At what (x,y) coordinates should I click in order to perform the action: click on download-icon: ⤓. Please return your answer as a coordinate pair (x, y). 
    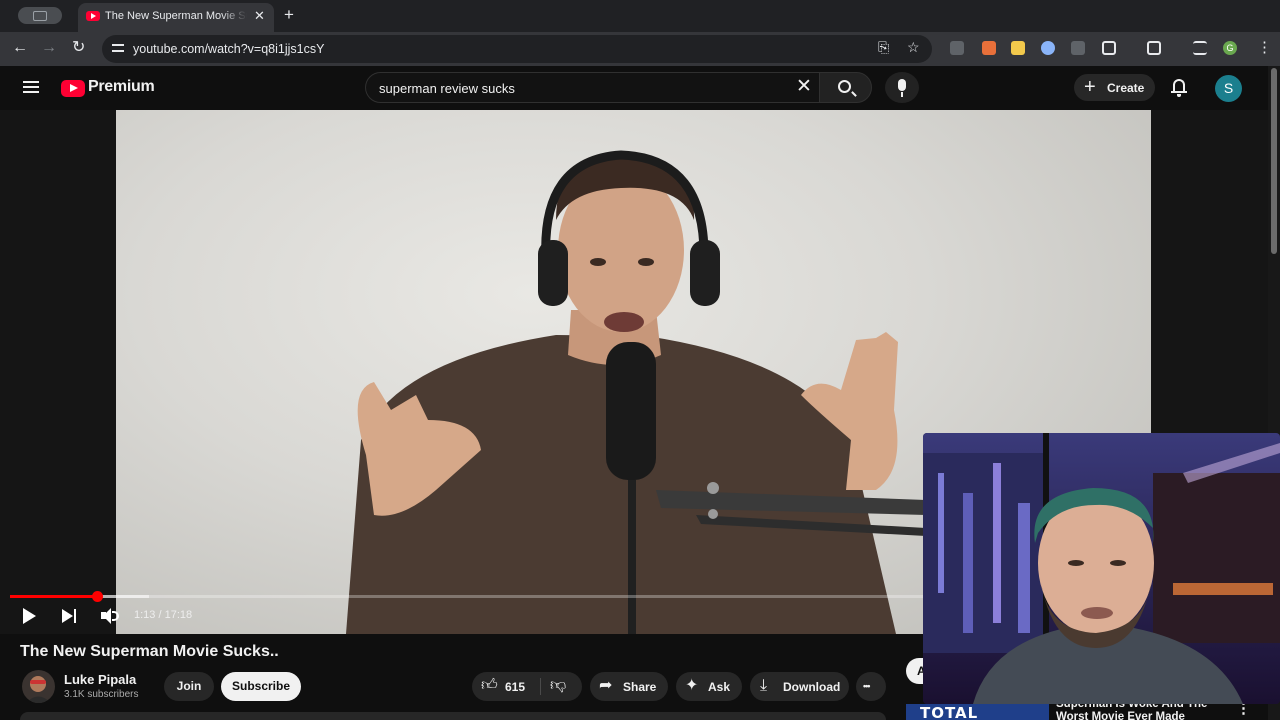
    Looking at the image, I should click on (764, 685).